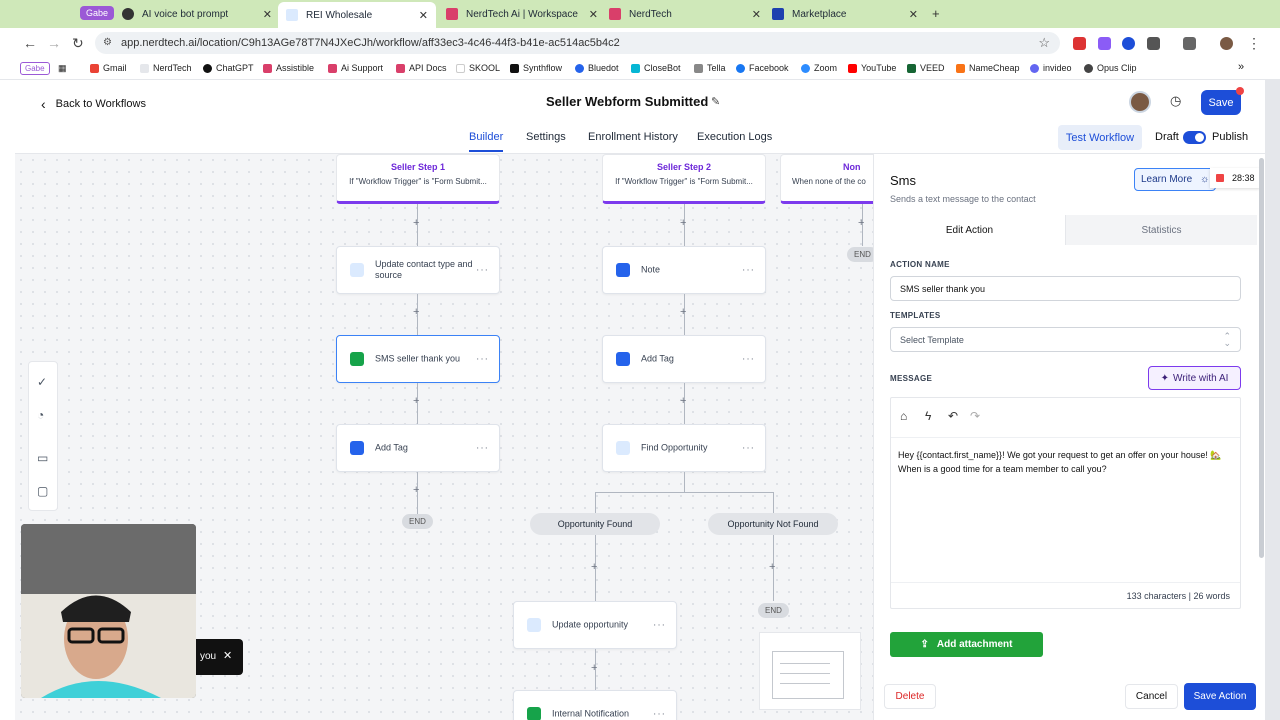 The width and height of the screenshot is (1280, 720). What do you see at coordinates (826, 179) in the screenshot?
I see `trigger-none: Non When none of the co` at bounding box center [826, 179].